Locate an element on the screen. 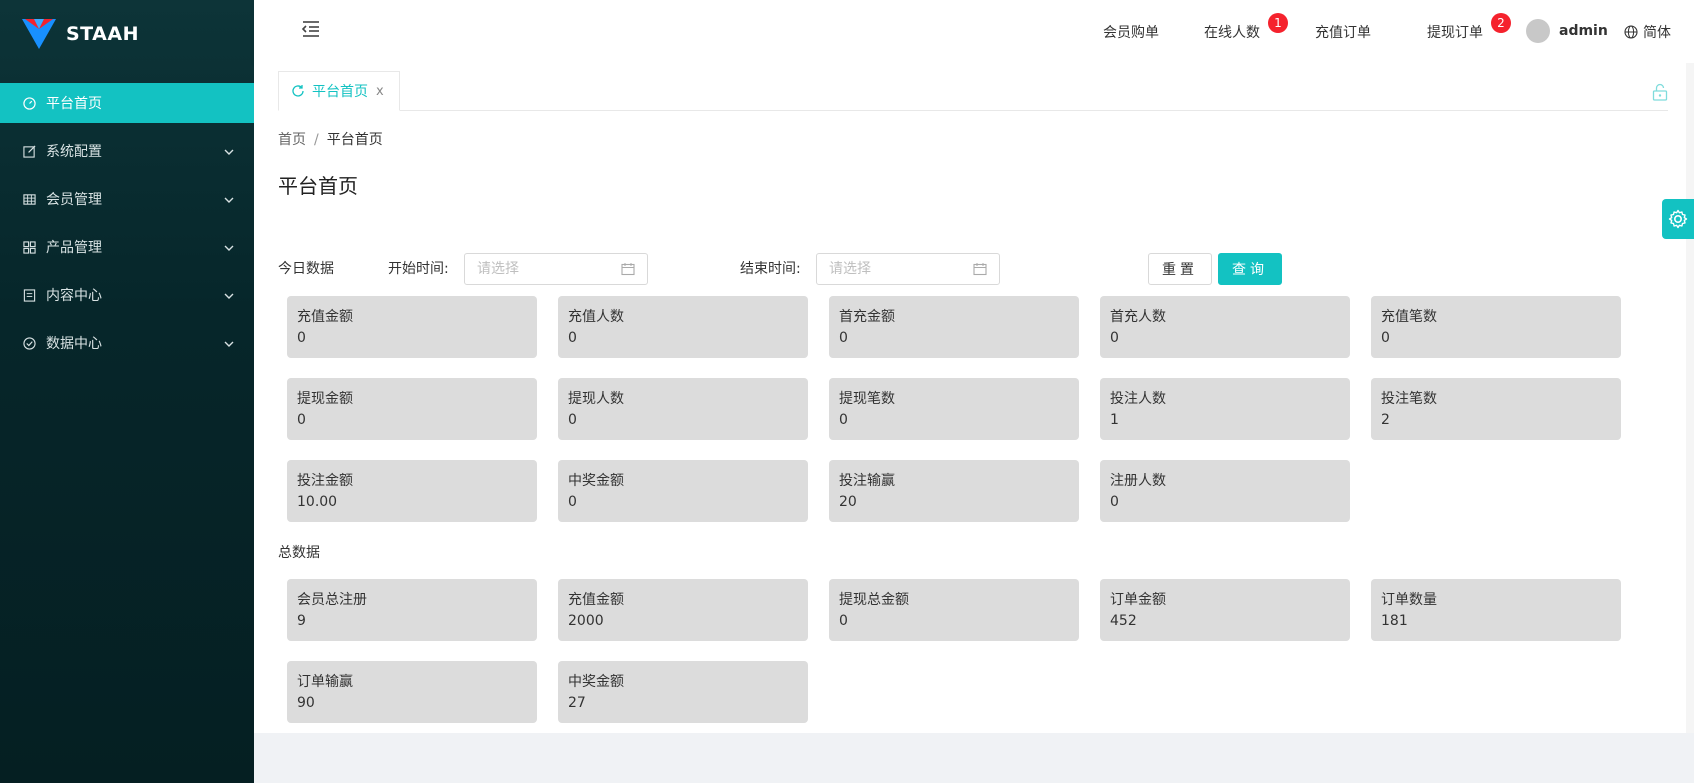 This screenshot has height=783, width=1694. tab-label: 平台首页 is located at coordinates (340, 92).